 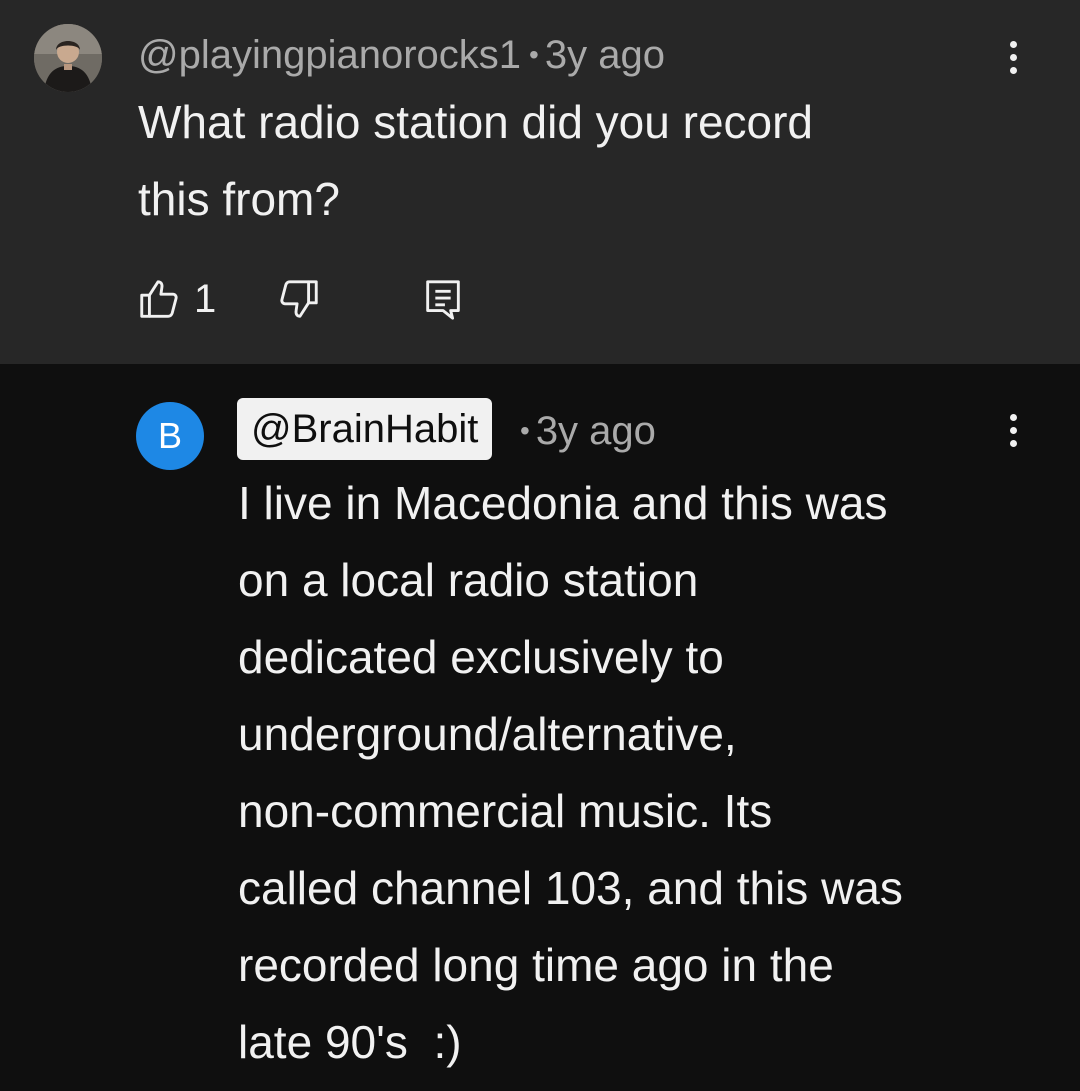 I want to click on reply-text-line: I live in Macedonia and this was, so click(x=563, y=503).